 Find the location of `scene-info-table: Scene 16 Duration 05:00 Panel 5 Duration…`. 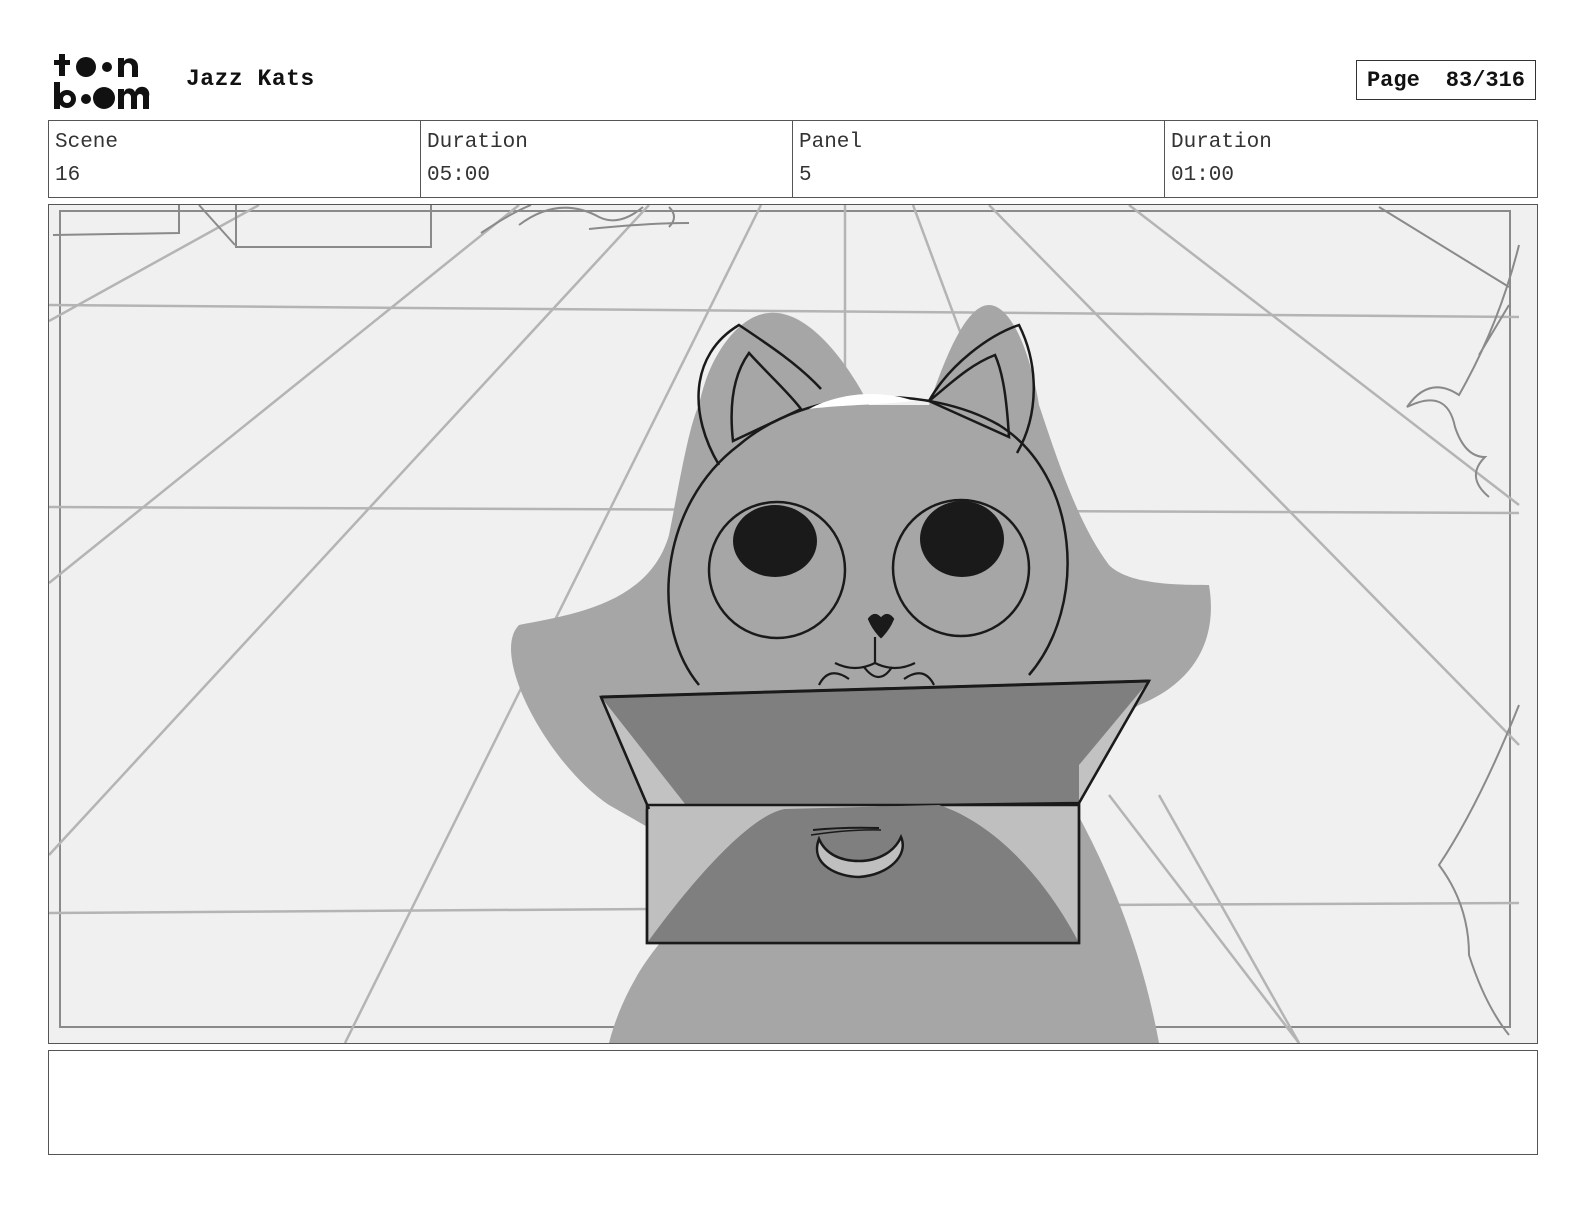

scene-info-table: Scene 16 Duration 05:00 Panel 5 Duration… is located at coordinates (793, 159).